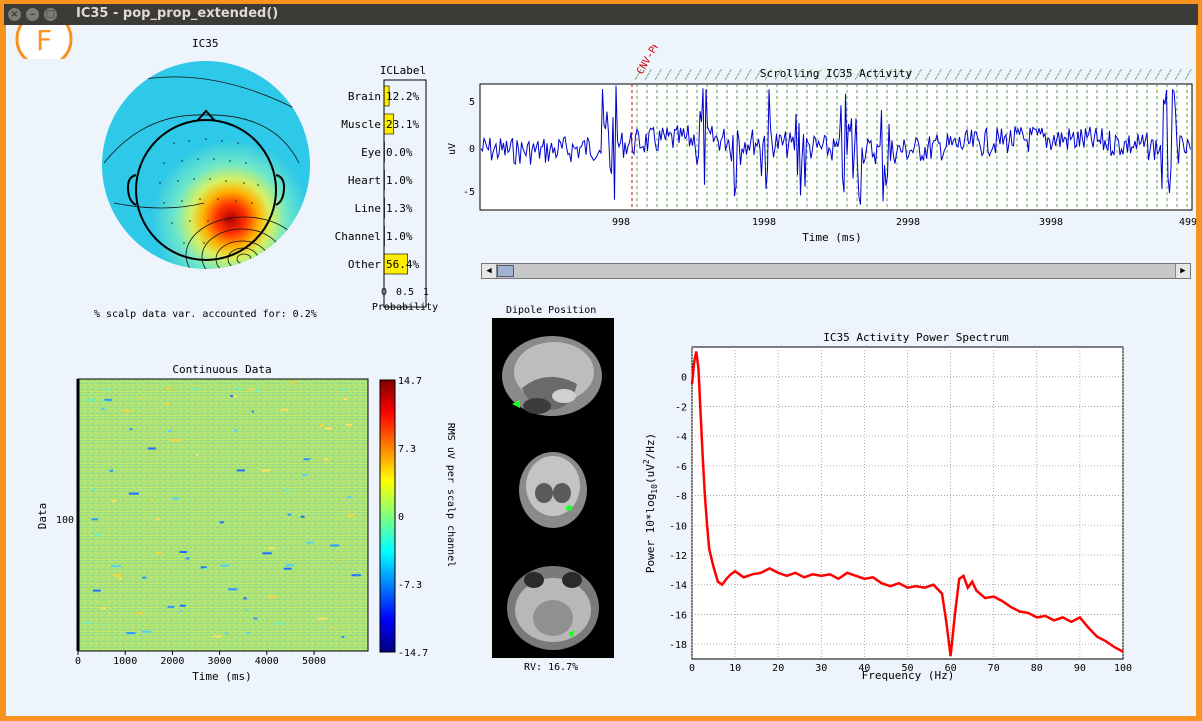 The image size is (1202, 721). What do you see at coordinates (836, 271) in the screenshot?
I see `activity-scrollbar: ◀ ▶` at bounding box center [836, 271].